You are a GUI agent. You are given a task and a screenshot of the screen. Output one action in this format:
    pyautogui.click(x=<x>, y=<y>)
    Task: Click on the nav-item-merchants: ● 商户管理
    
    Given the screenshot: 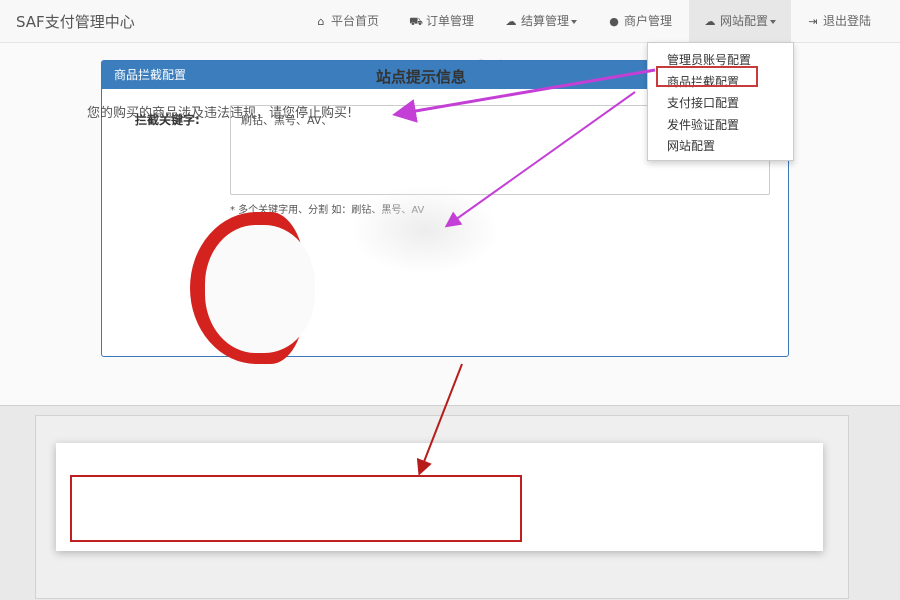 What is the action you would take?
    pyautogui.click(x=639, y=21)
    